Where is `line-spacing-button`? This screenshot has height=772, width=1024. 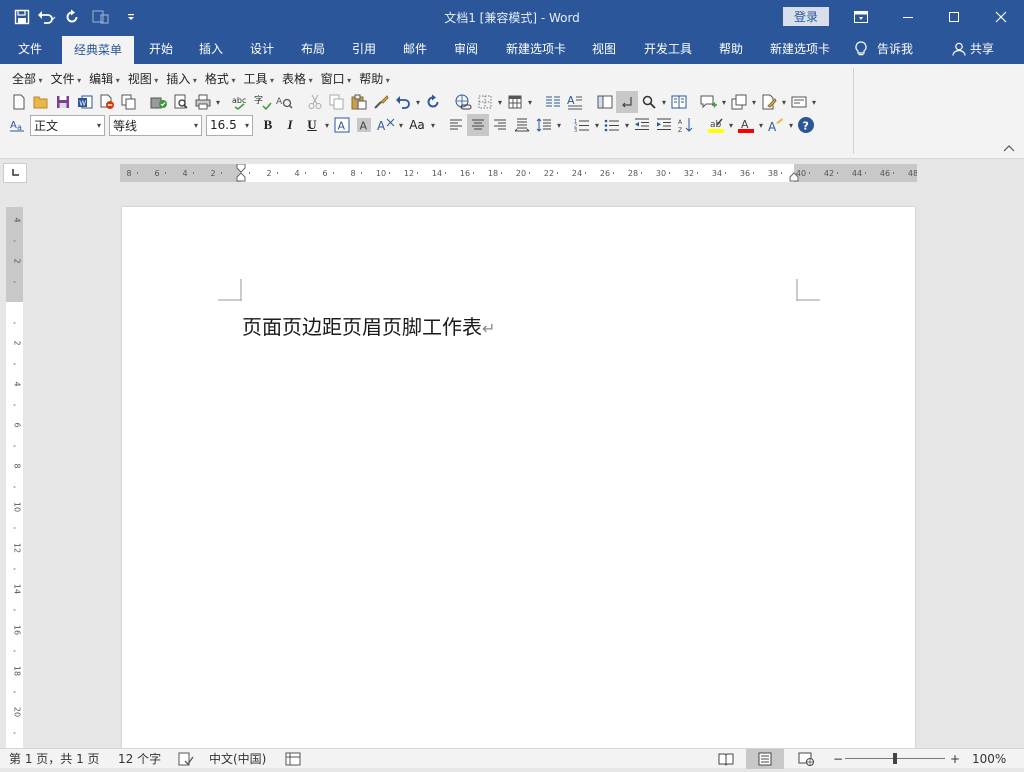 line-spacing-button is located at coordinates (544, 125).